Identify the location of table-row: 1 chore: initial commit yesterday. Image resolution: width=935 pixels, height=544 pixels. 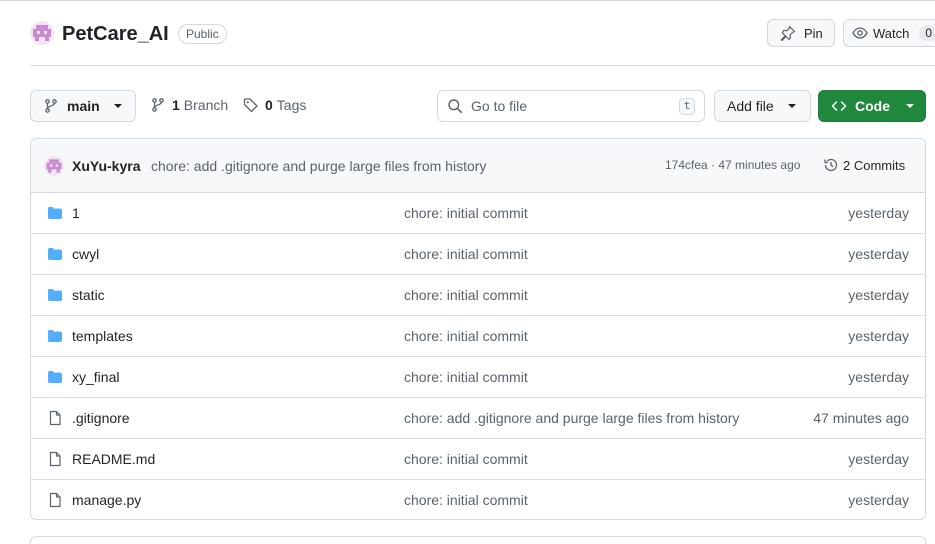
(478, 213).